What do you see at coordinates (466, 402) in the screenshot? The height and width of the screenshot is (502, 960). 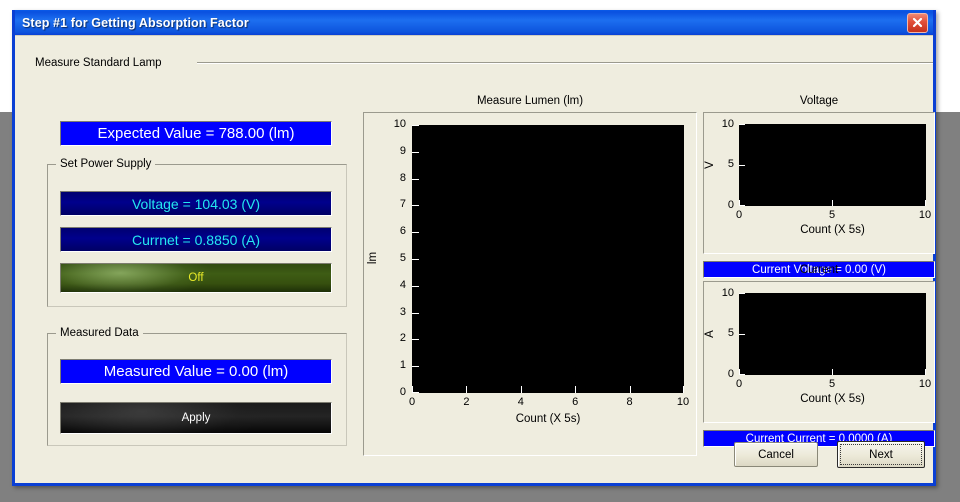 I see `x-tick-label: 2` at bounding box center [466, 402].